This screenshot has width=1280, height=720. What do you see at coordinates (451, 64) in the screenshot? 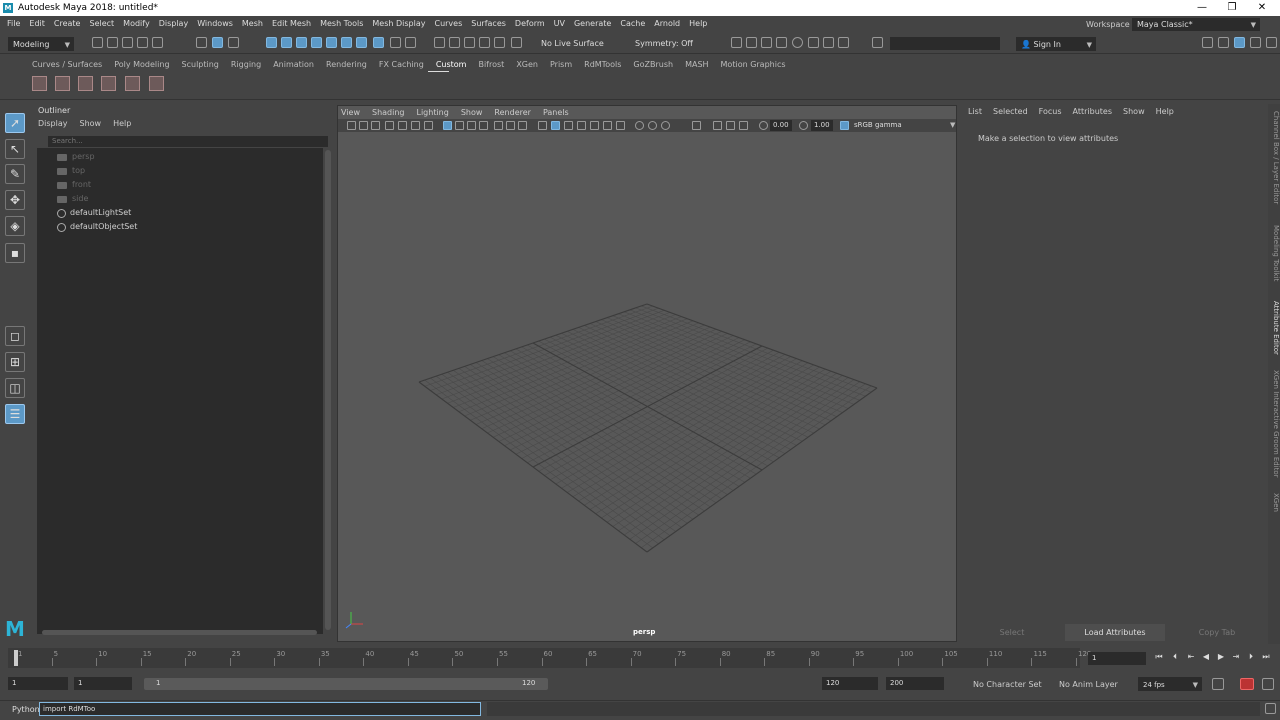
I see `shelf-tab-custom: Custom` at bounding box center [451, 64].